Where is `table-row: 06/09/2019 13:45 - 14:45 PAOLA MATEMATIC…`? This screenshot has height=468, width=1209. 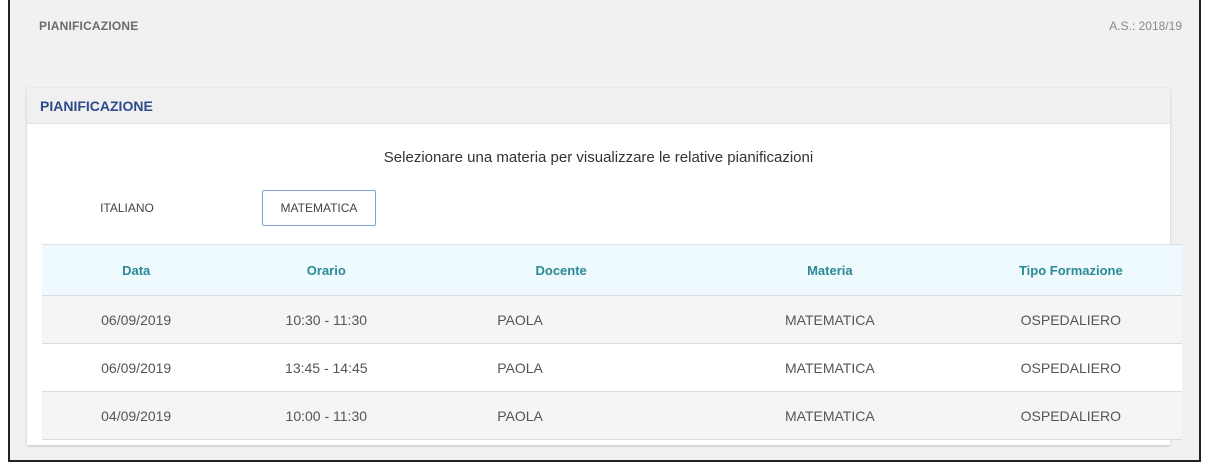
table-row: 06/09/2019 13:45 - 14:45 PAOLA MATEMATIC… is located at coordinates (612, 367).